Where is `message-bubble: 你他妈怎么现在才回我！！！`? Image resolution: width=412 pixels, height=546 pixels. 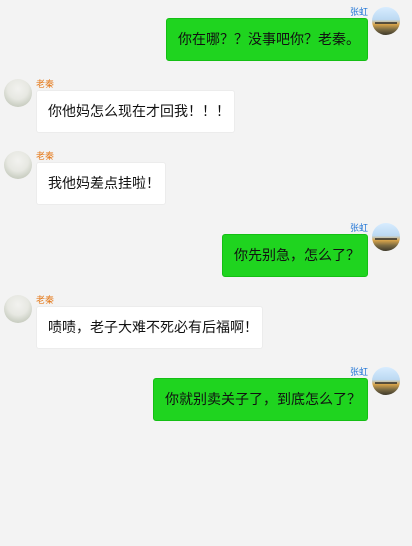 message-bubble: 你他妈怎么现在才回我！！！ is located at coordinates (135, 111).